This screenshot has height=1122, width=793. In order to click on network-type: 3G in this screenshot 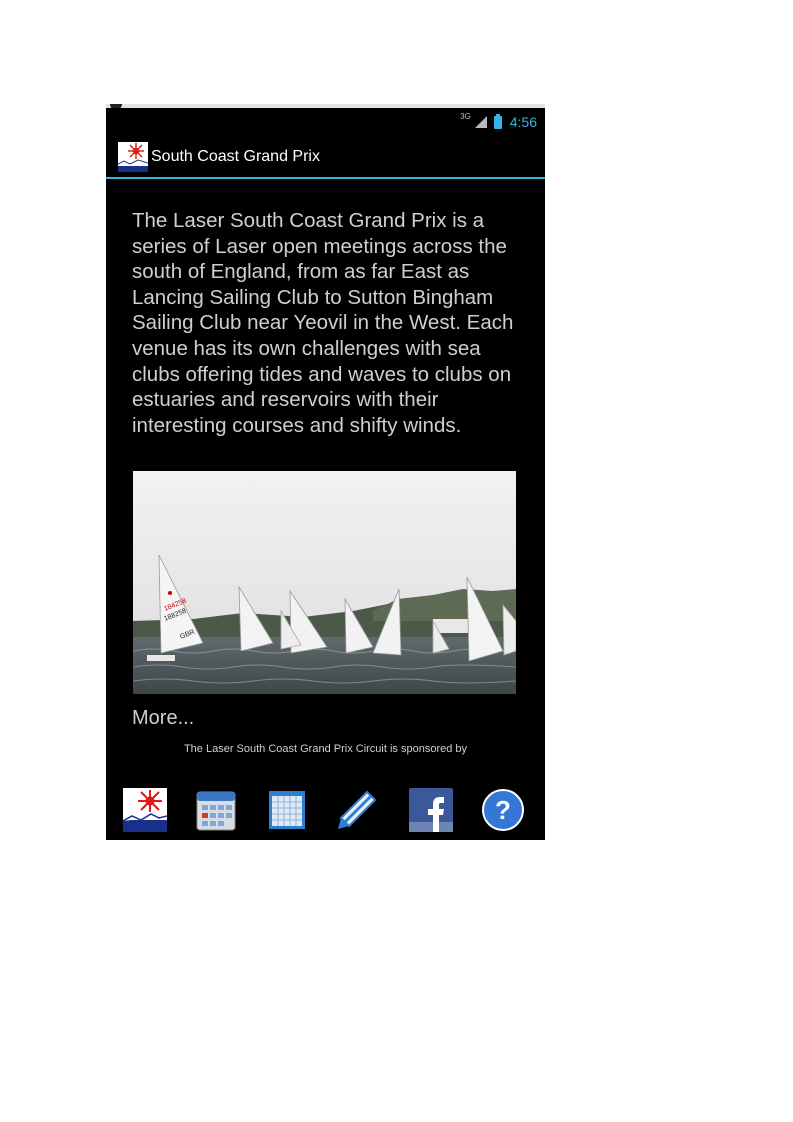, I will do `click(465, 116)`.